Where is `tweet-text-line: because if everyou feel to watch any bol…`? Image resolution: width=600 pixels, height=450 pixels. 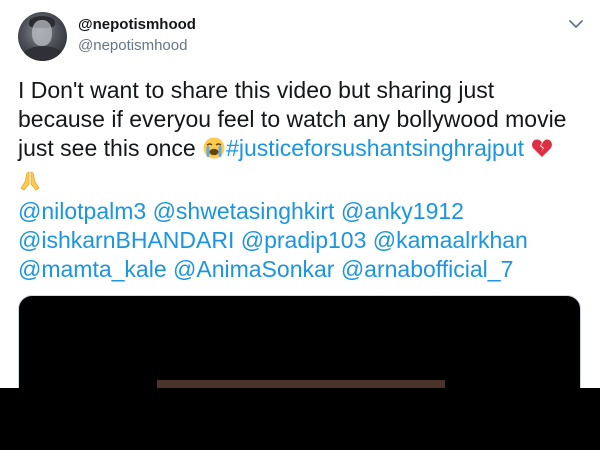
tweet-text-line: because if everyou feel to watch any bol… is located at coordinates (292, 119).